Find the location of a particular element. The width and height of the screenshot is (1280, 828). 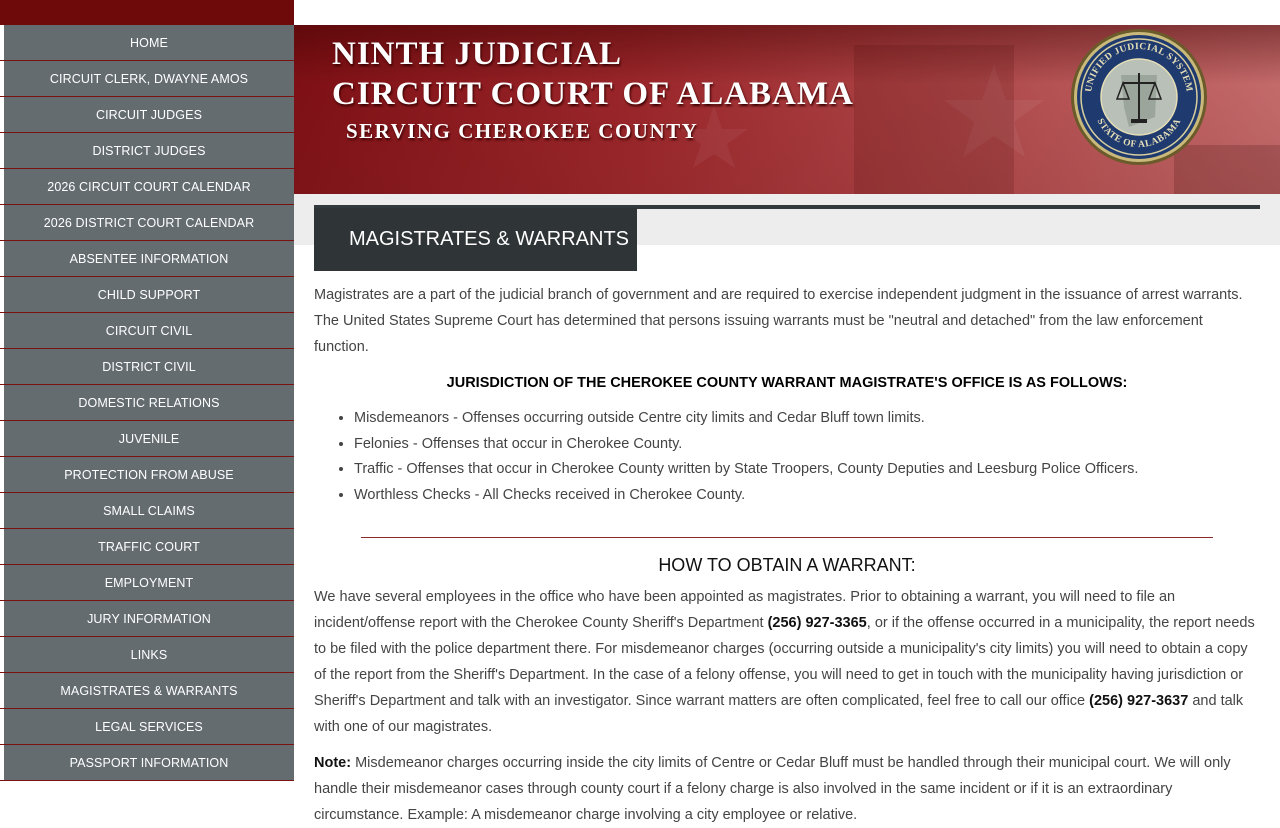

nav-item-passport-information: PASSPORT INFORMATION is located at coordinates (147, 763).